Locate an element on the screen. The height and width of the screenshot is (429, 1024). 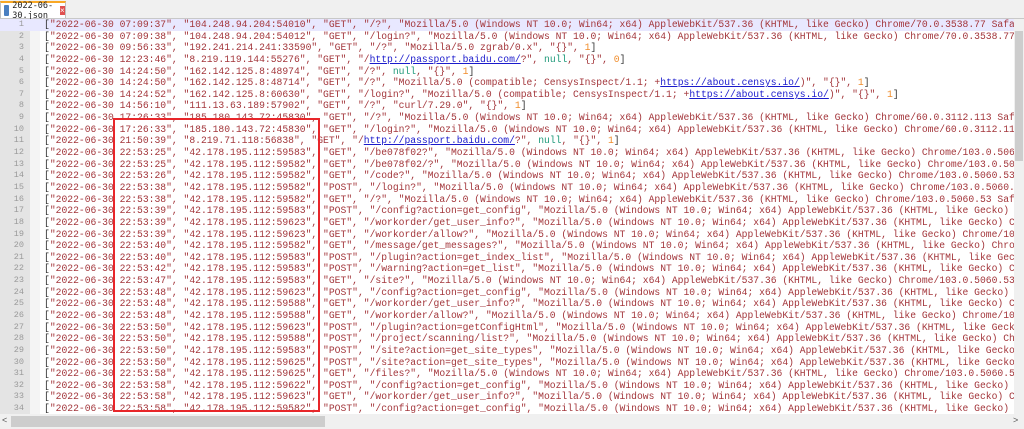
tab-label: 2022-06-30.json is located at coordinates (33, 10).